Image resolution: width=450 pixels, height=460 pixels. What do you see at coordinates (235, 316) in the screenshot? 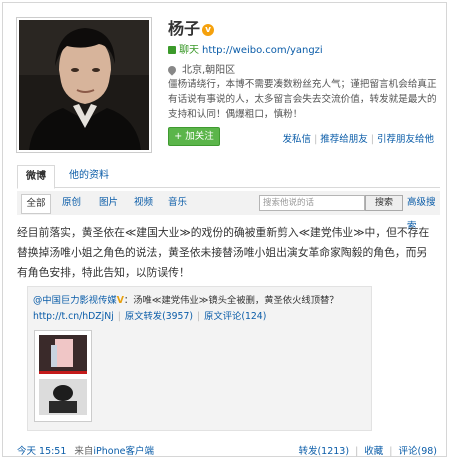
I see `repost-comment-count: 原文评论(124)` at bounding box center [235, 316].